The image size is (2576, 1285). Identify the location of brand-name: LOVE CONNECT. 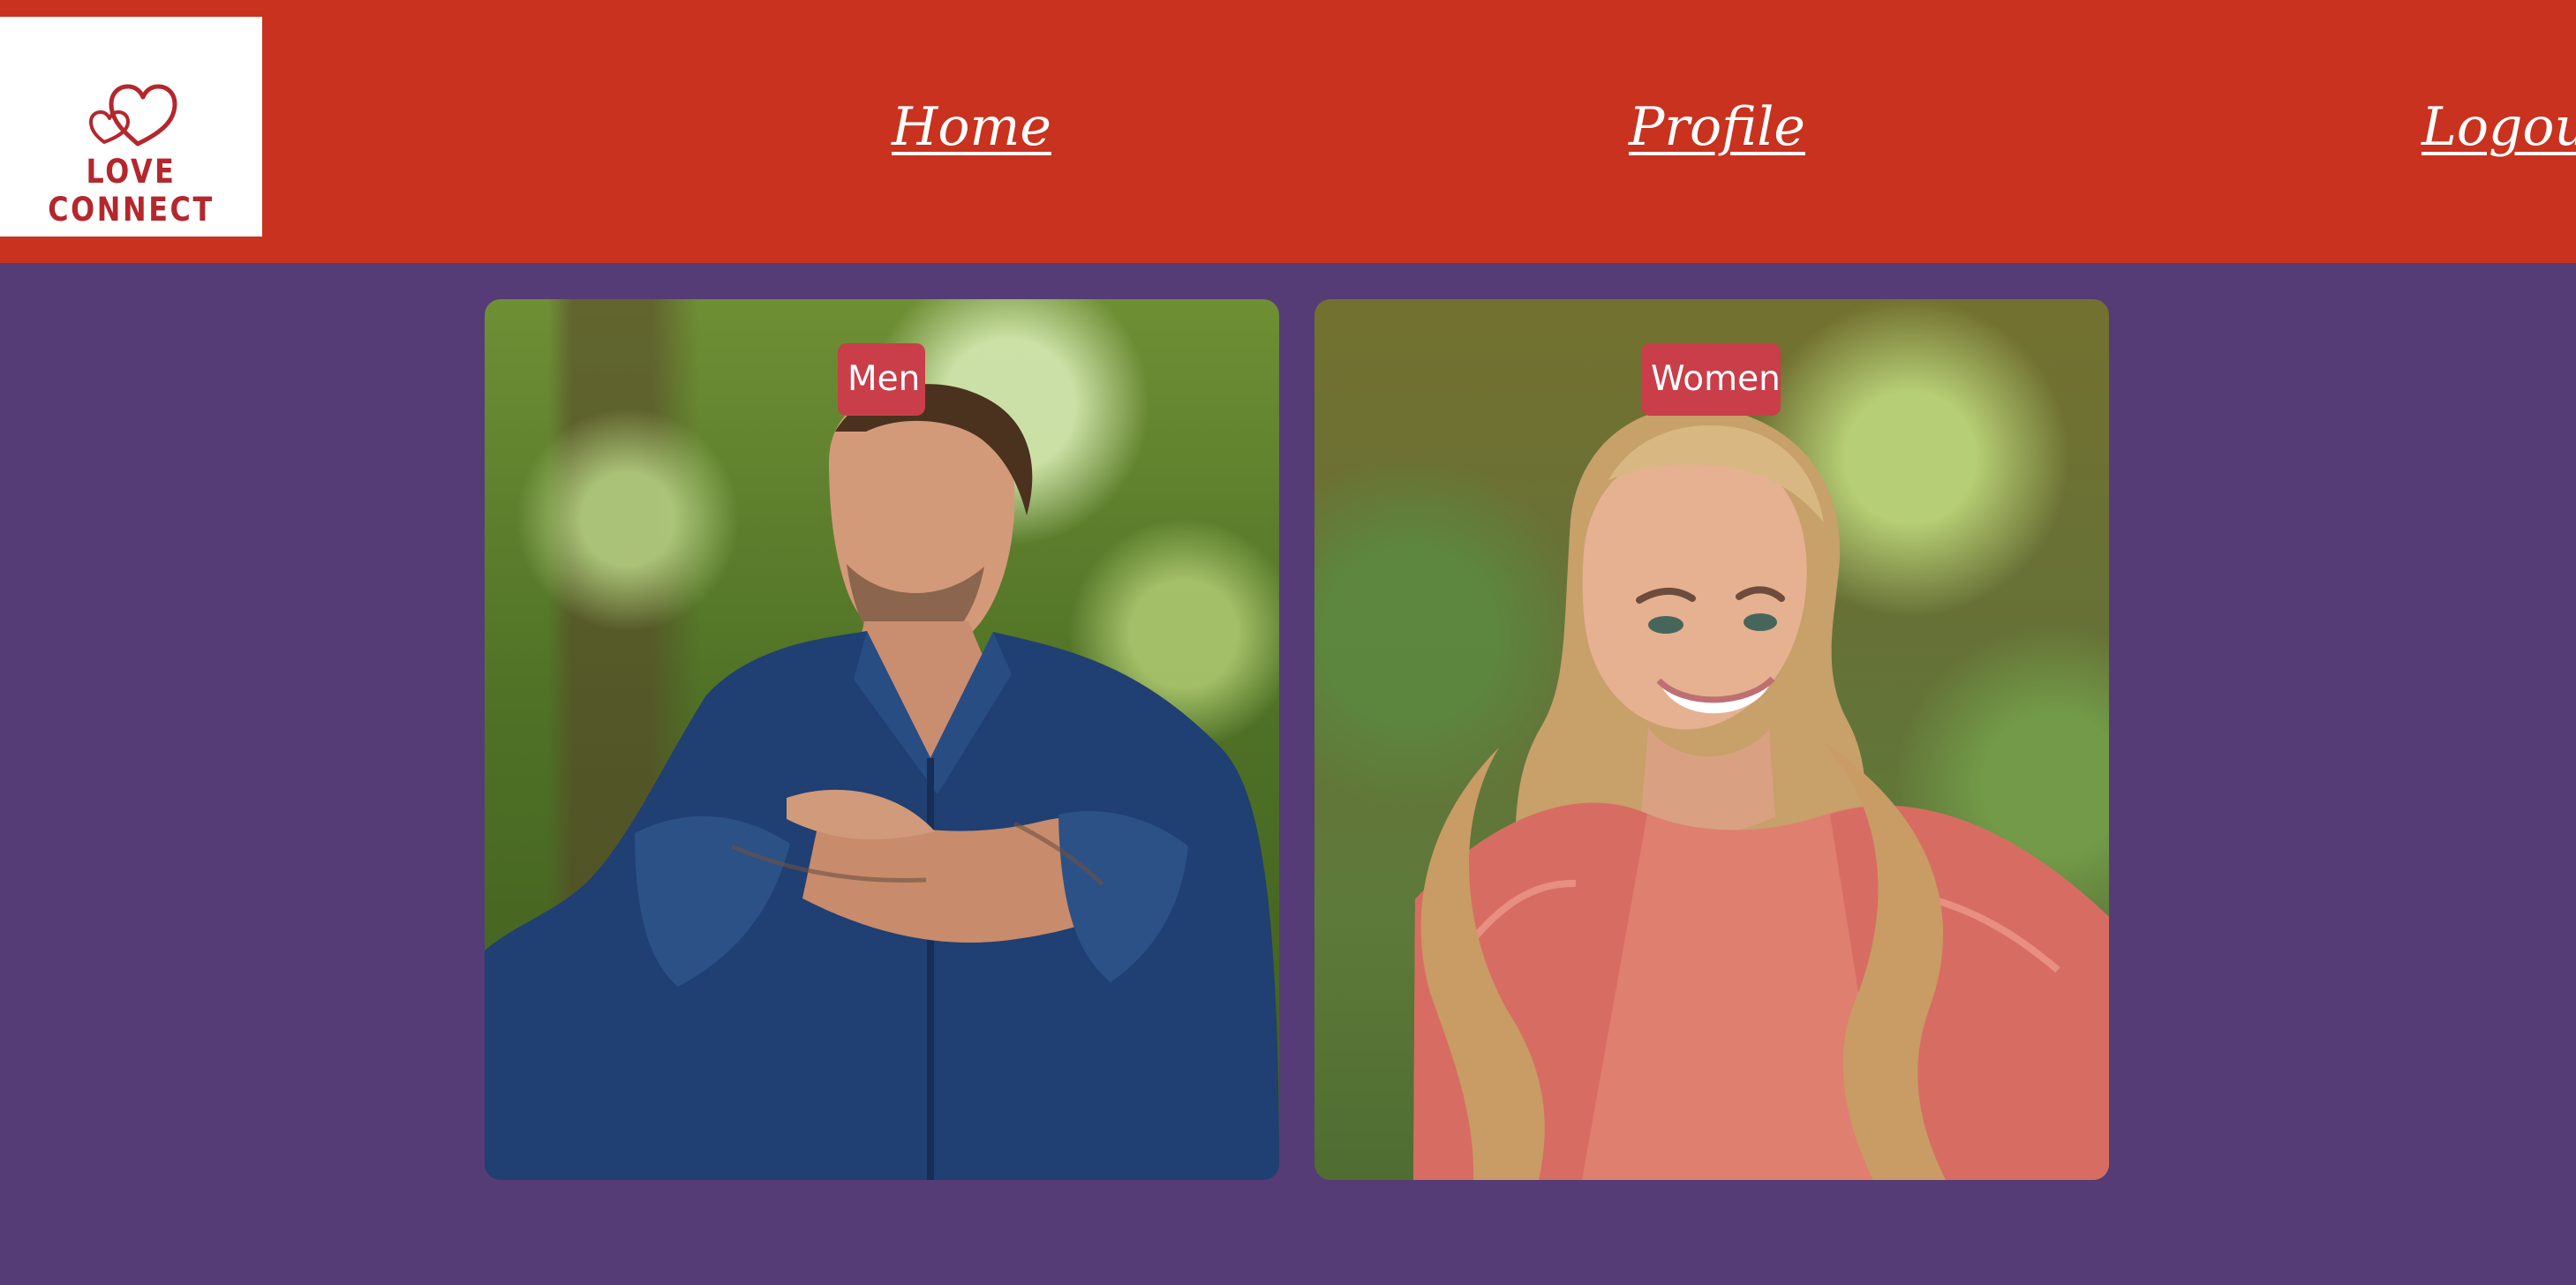
(131, 191).